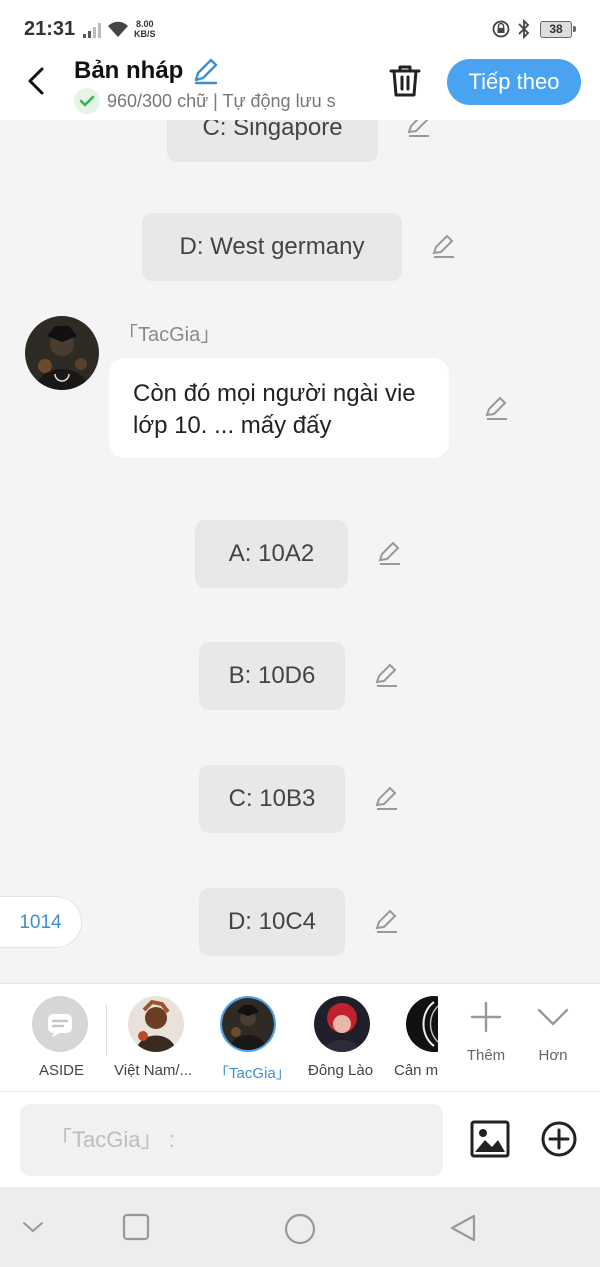 The height and width of the screenshot is (1267, 600). I want to click on speed-unit: KB/S, so click(145, 34).